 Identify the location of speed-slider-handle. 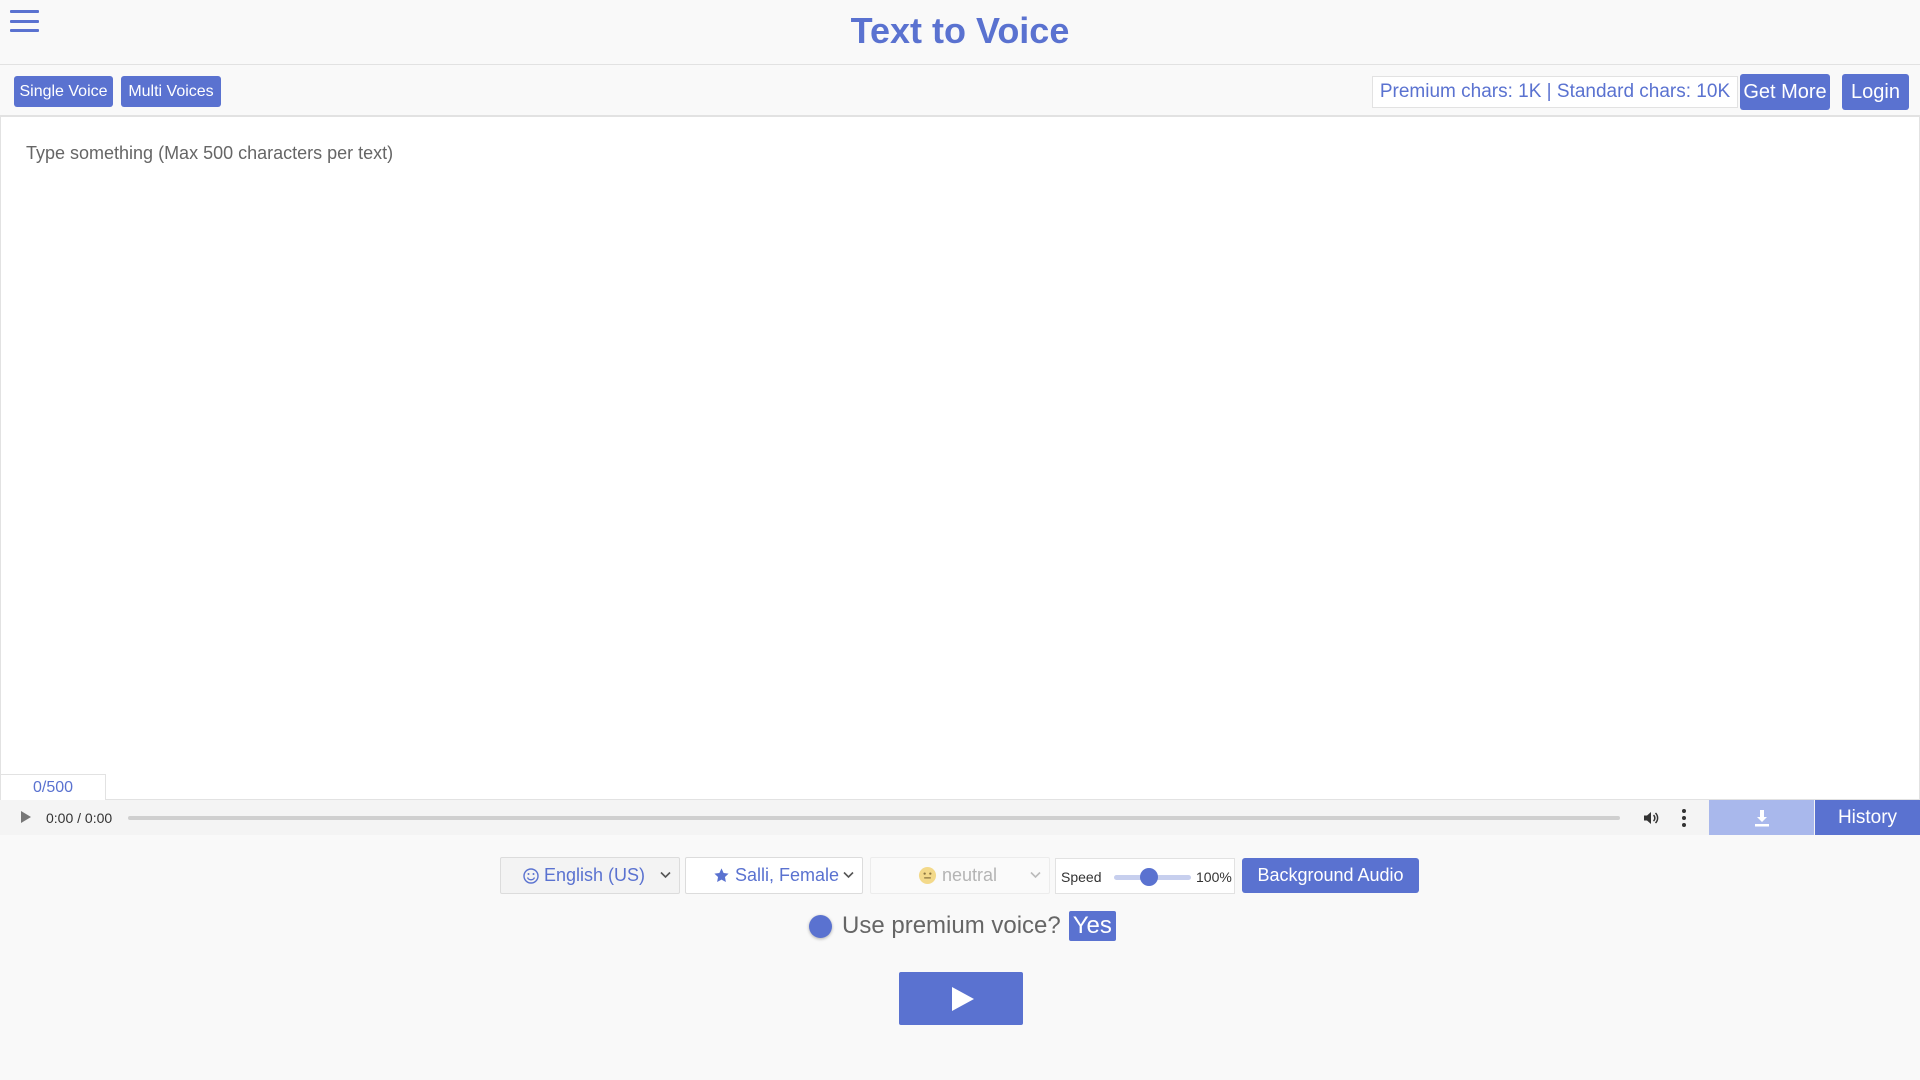
(1149, 877).